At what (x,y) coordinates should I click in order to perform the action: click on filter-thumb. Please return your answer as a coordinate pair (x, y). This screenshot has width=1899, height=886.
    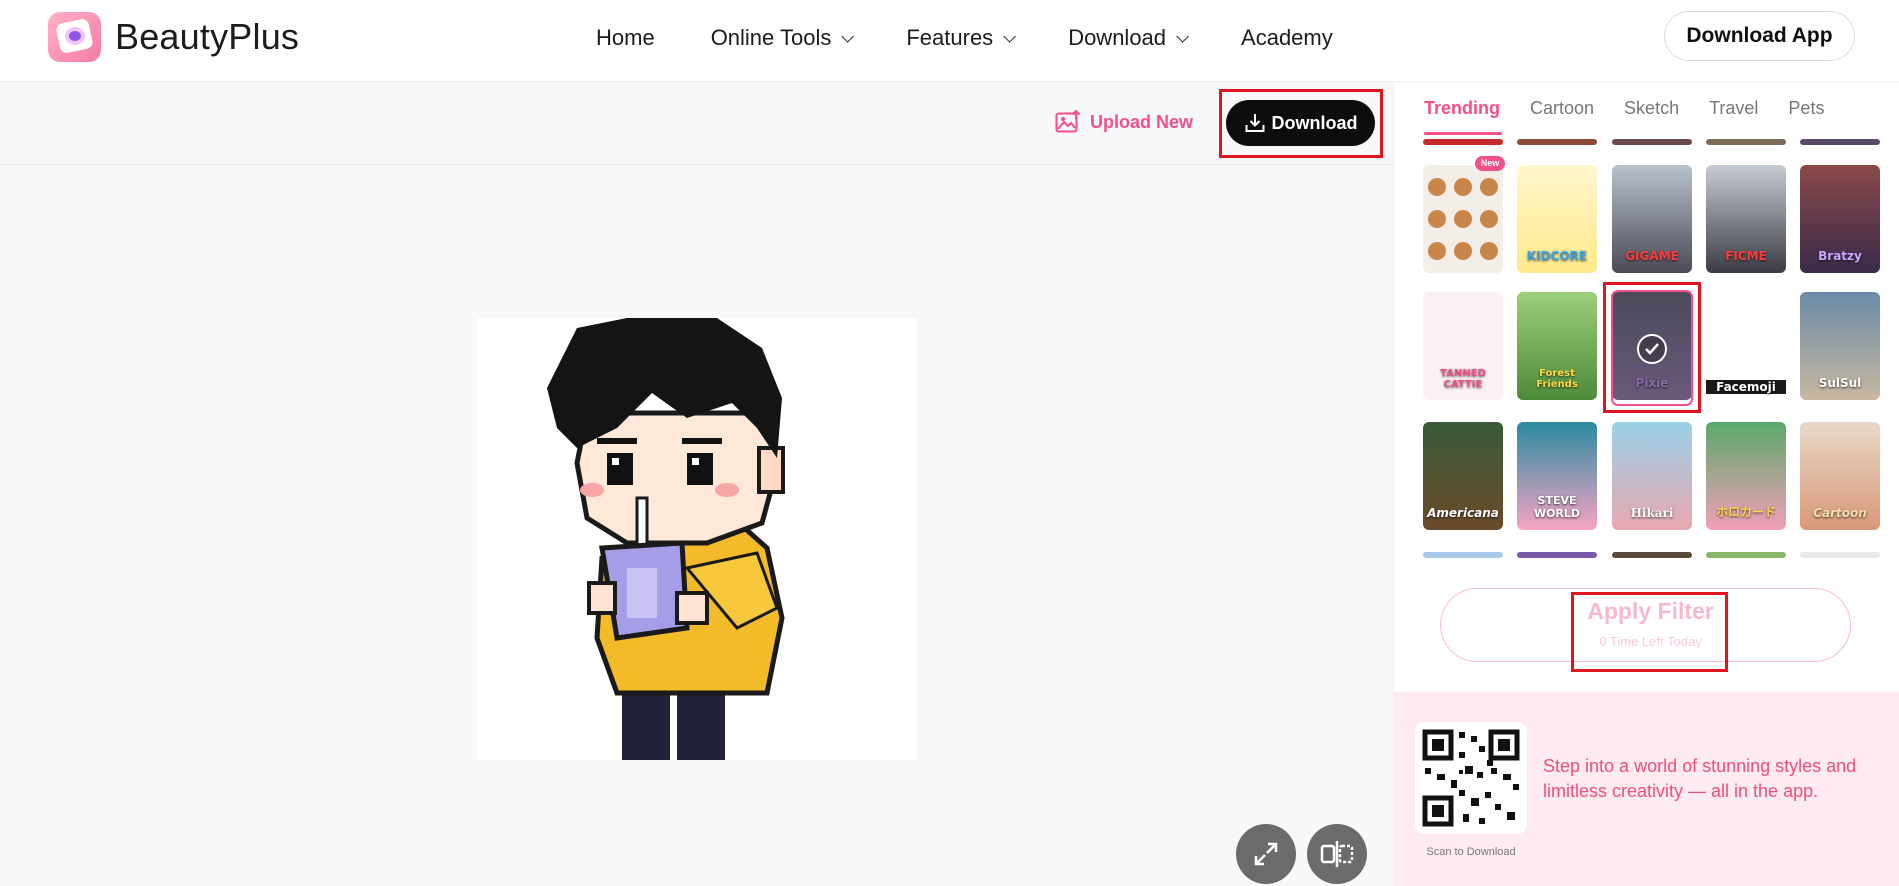
    Looking at the image, I should click on (1463, 219).